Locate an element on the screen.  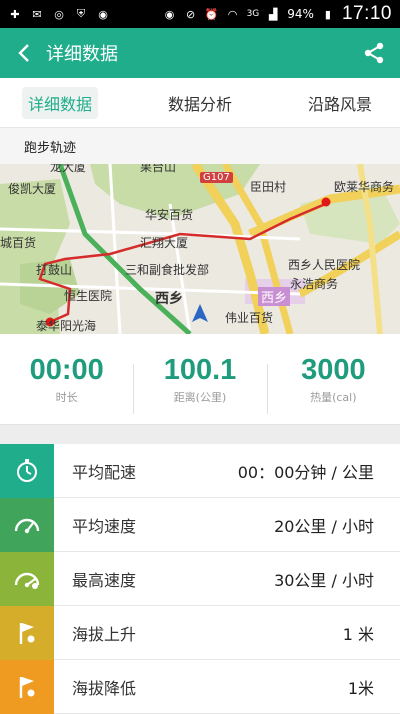
stat-value: 100.1 is located at coordinates (200, 369).